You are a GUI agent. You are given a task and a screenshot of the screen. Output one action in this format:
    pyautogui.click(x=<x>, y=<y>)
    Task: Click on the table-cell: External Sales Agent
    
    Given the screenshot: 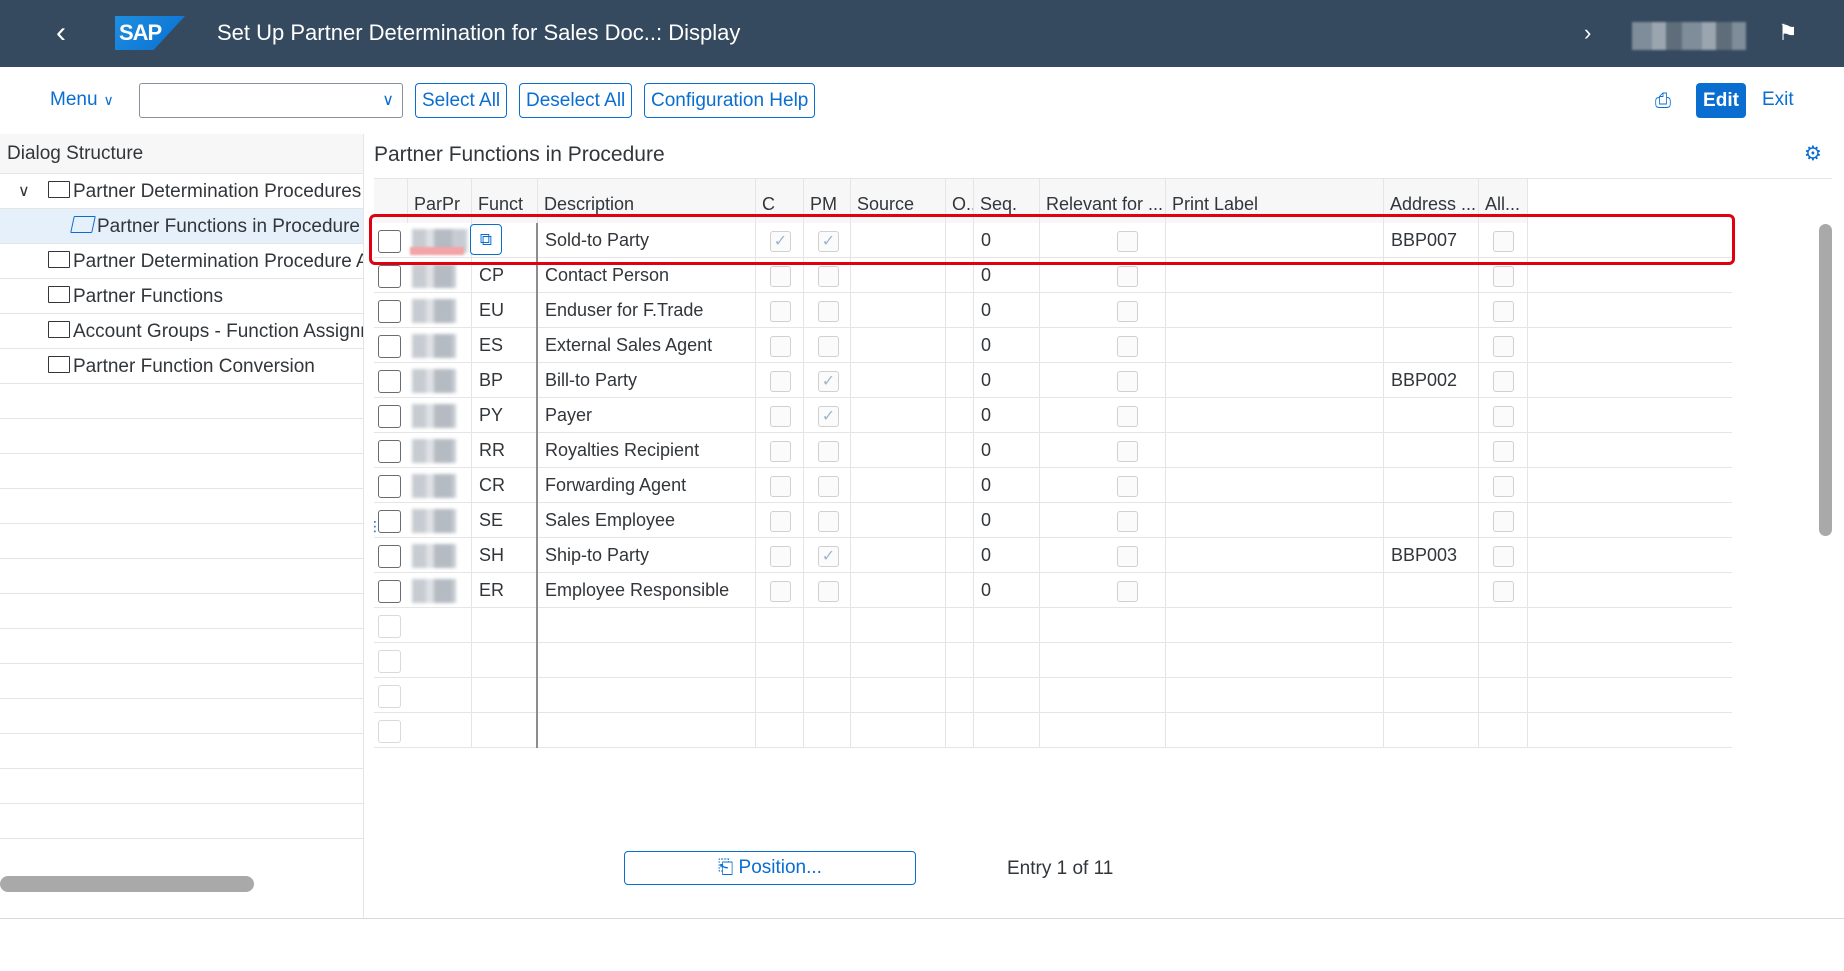 What is the action you would take?
    pyautogui.click(x=647, y=345)
    